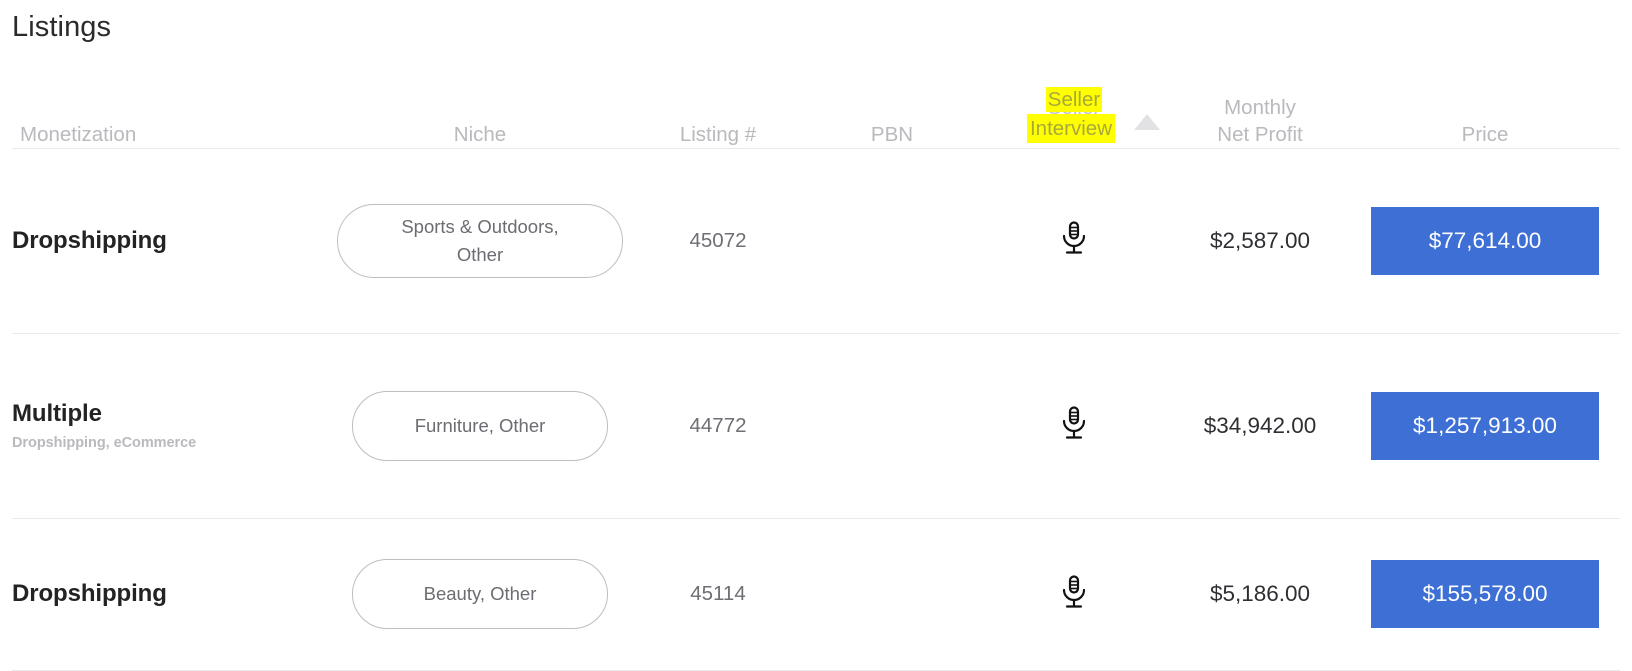  I want to click on cell-listing-number: 45072, so click(718, 240).